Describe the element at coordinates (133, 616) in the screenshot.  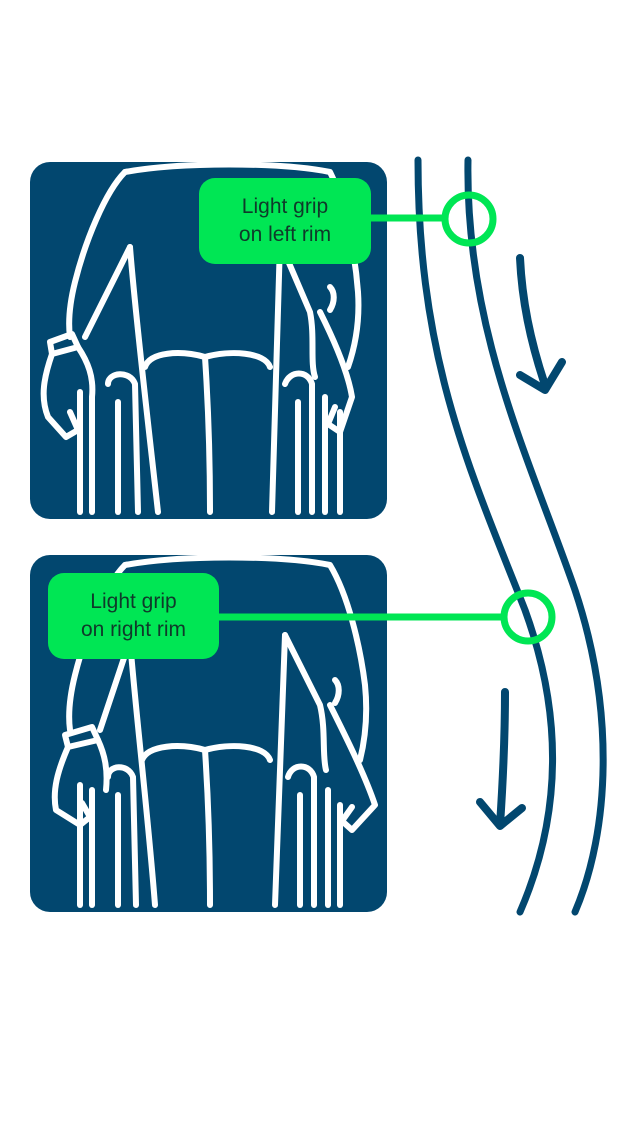
I see `callout-right-rim: Light grip on right rim` at that location.